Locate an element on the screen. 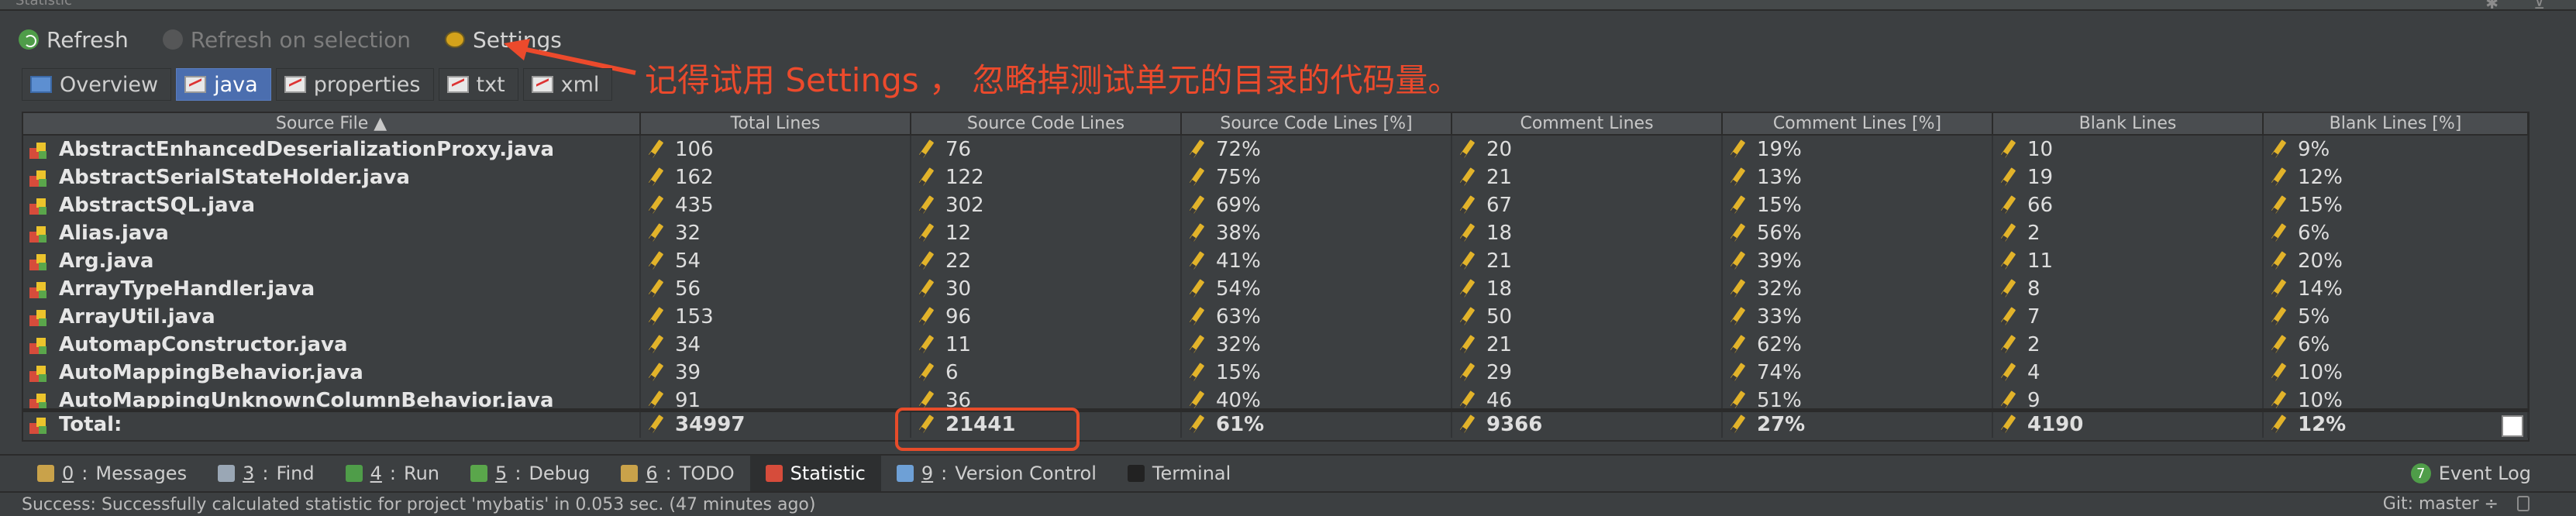 This screenshot has width=2576, height=516. toolwindow-version-control: 9: Version Control is located at coordinates (996, 473).